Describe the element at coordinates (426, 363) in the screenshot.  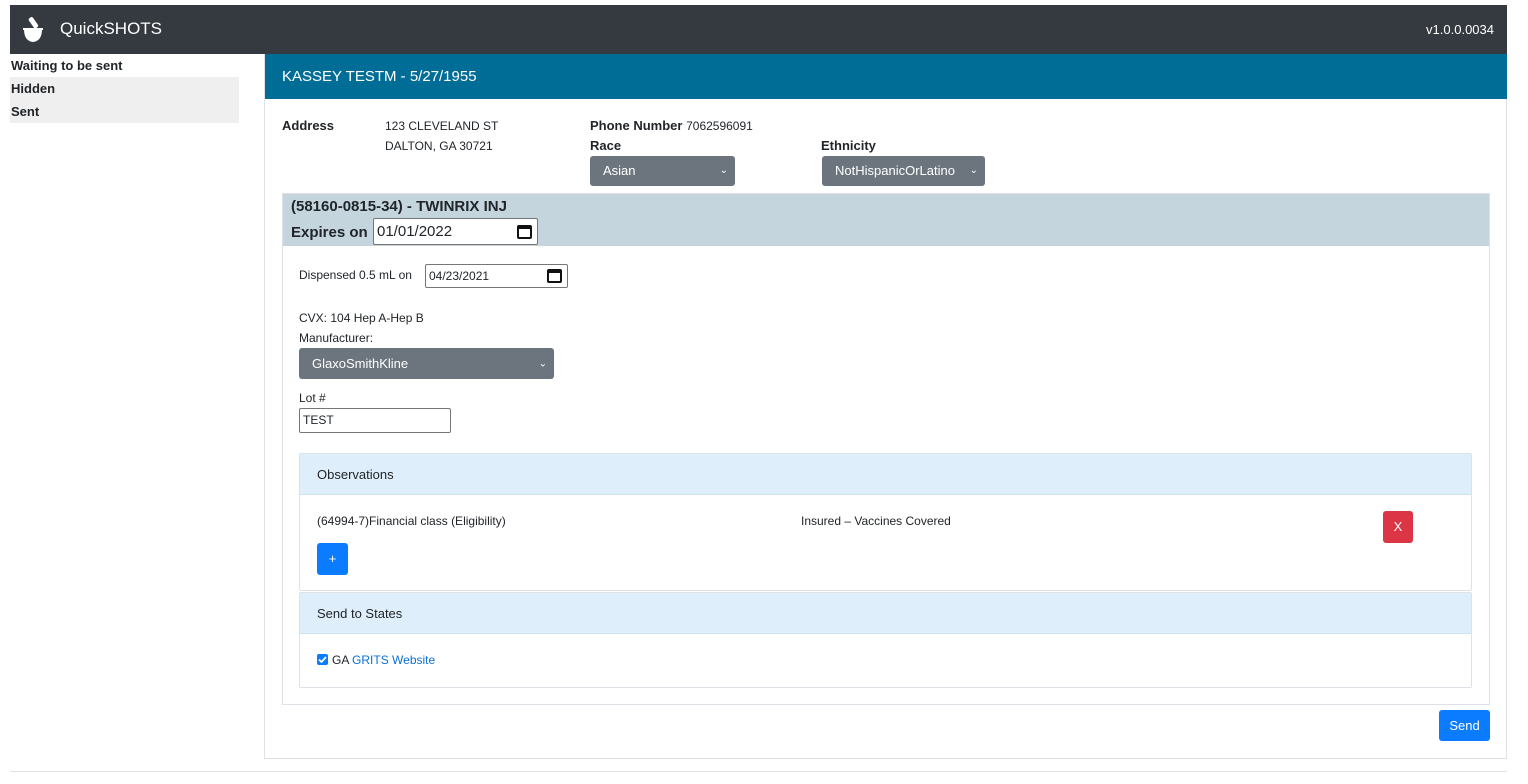
I see `manufacturer-select: GlaxoSmithKline ⌄` at that location.